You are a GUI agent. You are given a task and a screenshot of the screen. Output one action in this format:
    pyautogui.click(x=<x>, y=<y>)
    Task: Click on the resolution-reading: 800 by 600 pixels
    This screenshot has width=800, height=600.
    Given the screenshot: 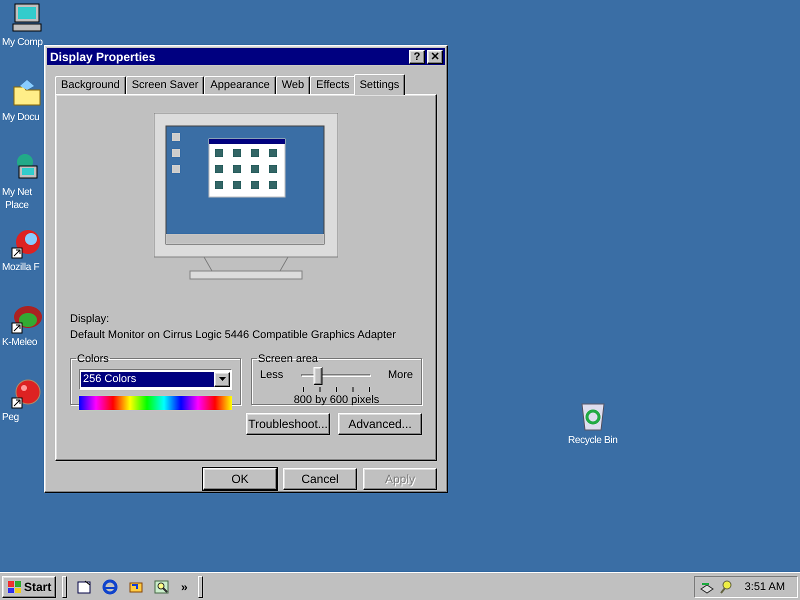 What is the action you would take?
    pyautogui.click(x=337, y=400)
    